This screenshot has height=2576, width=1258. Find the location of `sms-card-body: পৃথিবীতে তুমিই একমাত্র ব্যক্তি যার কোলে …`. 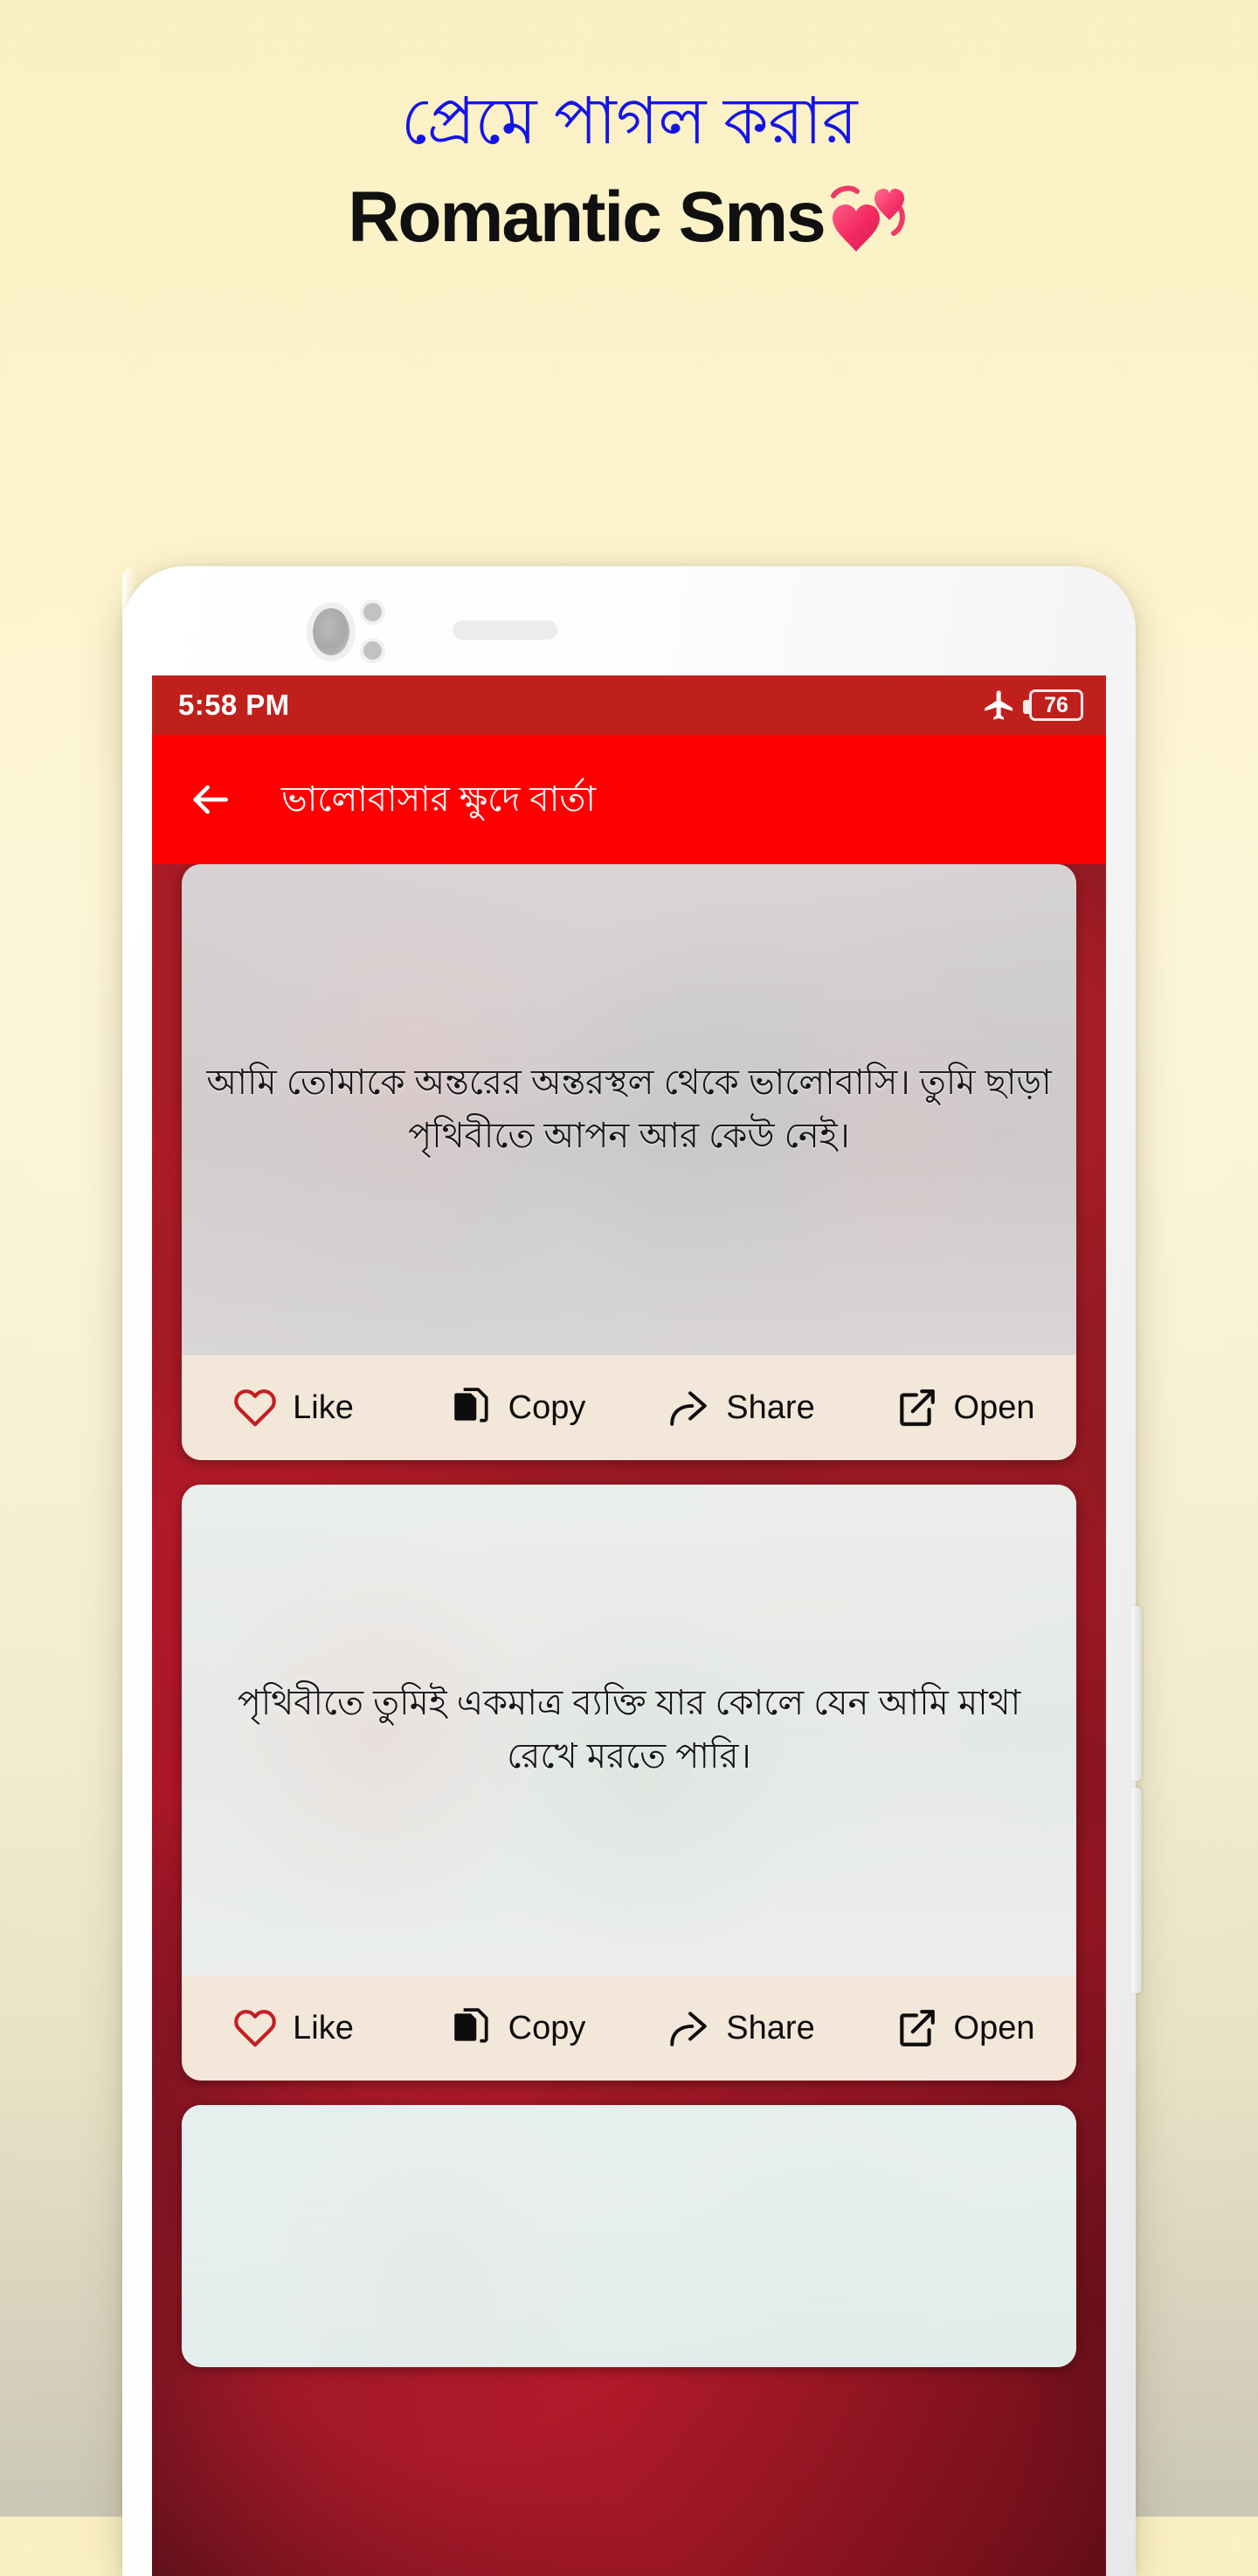

sms-card-body: পৃথিবীতে তুমিই একমাত্র ব্যক্তি যার কোলে … is located at coordinates (629, 1730).